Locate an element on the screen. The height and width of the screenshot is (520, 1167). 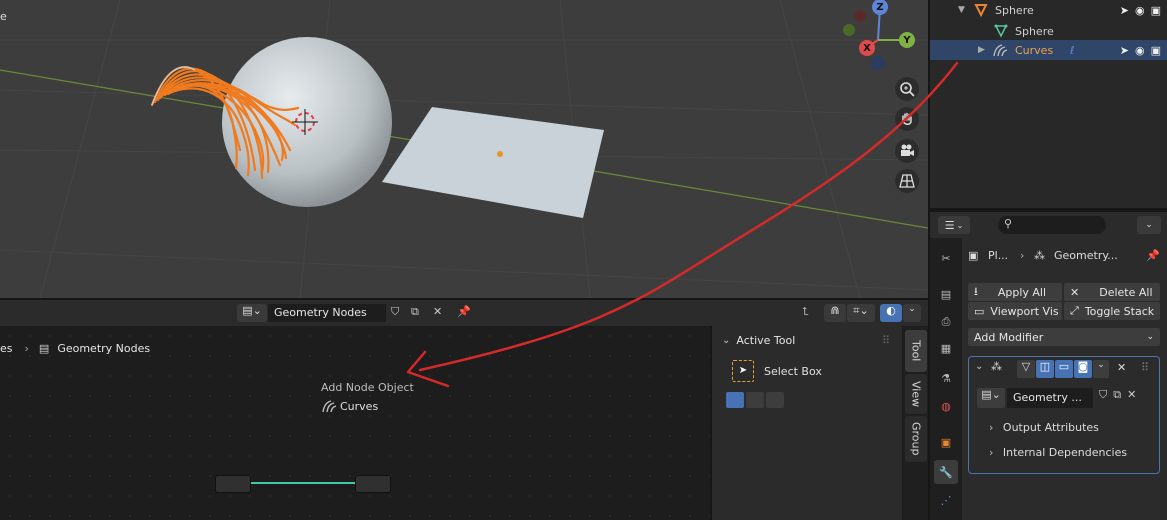
add-modifier-dropdown: Add Modifier ⌄ is located at coordinates (1064, 337).